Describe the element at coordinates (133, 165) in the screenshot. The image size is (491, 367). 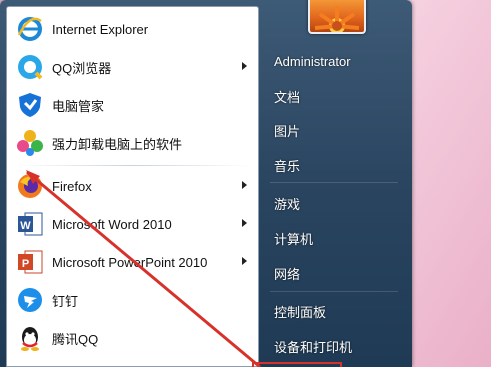
I see `program-list-divider` at that location.